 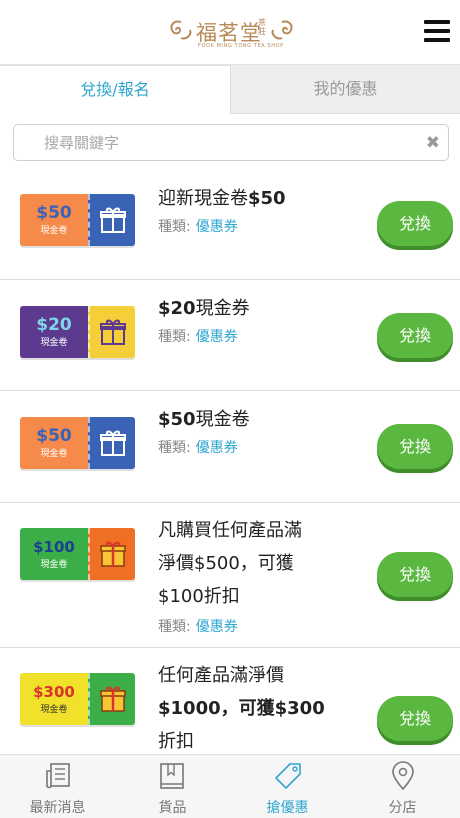 I want to click on tab-bar: 兌換/報名 我的優惠, so click(x=230, y=89).